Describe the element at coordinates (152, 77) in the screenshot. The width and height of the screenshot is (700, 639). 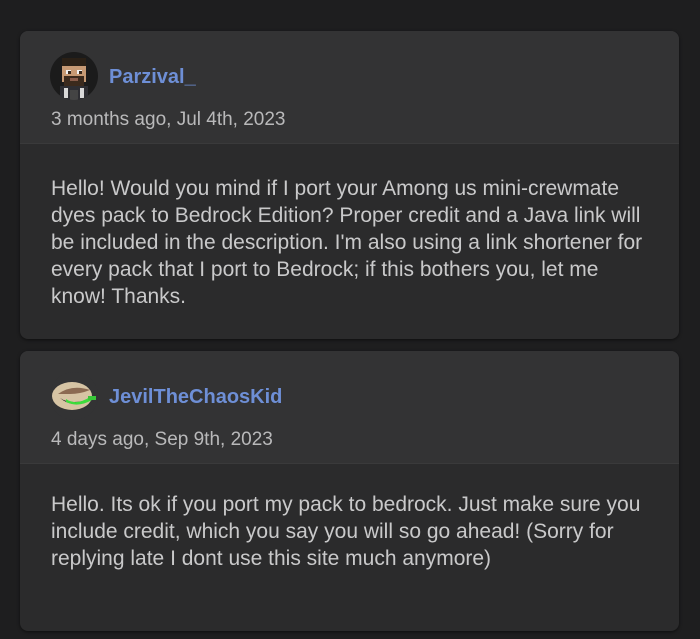
I see `username-link: Parzival_` at that location.